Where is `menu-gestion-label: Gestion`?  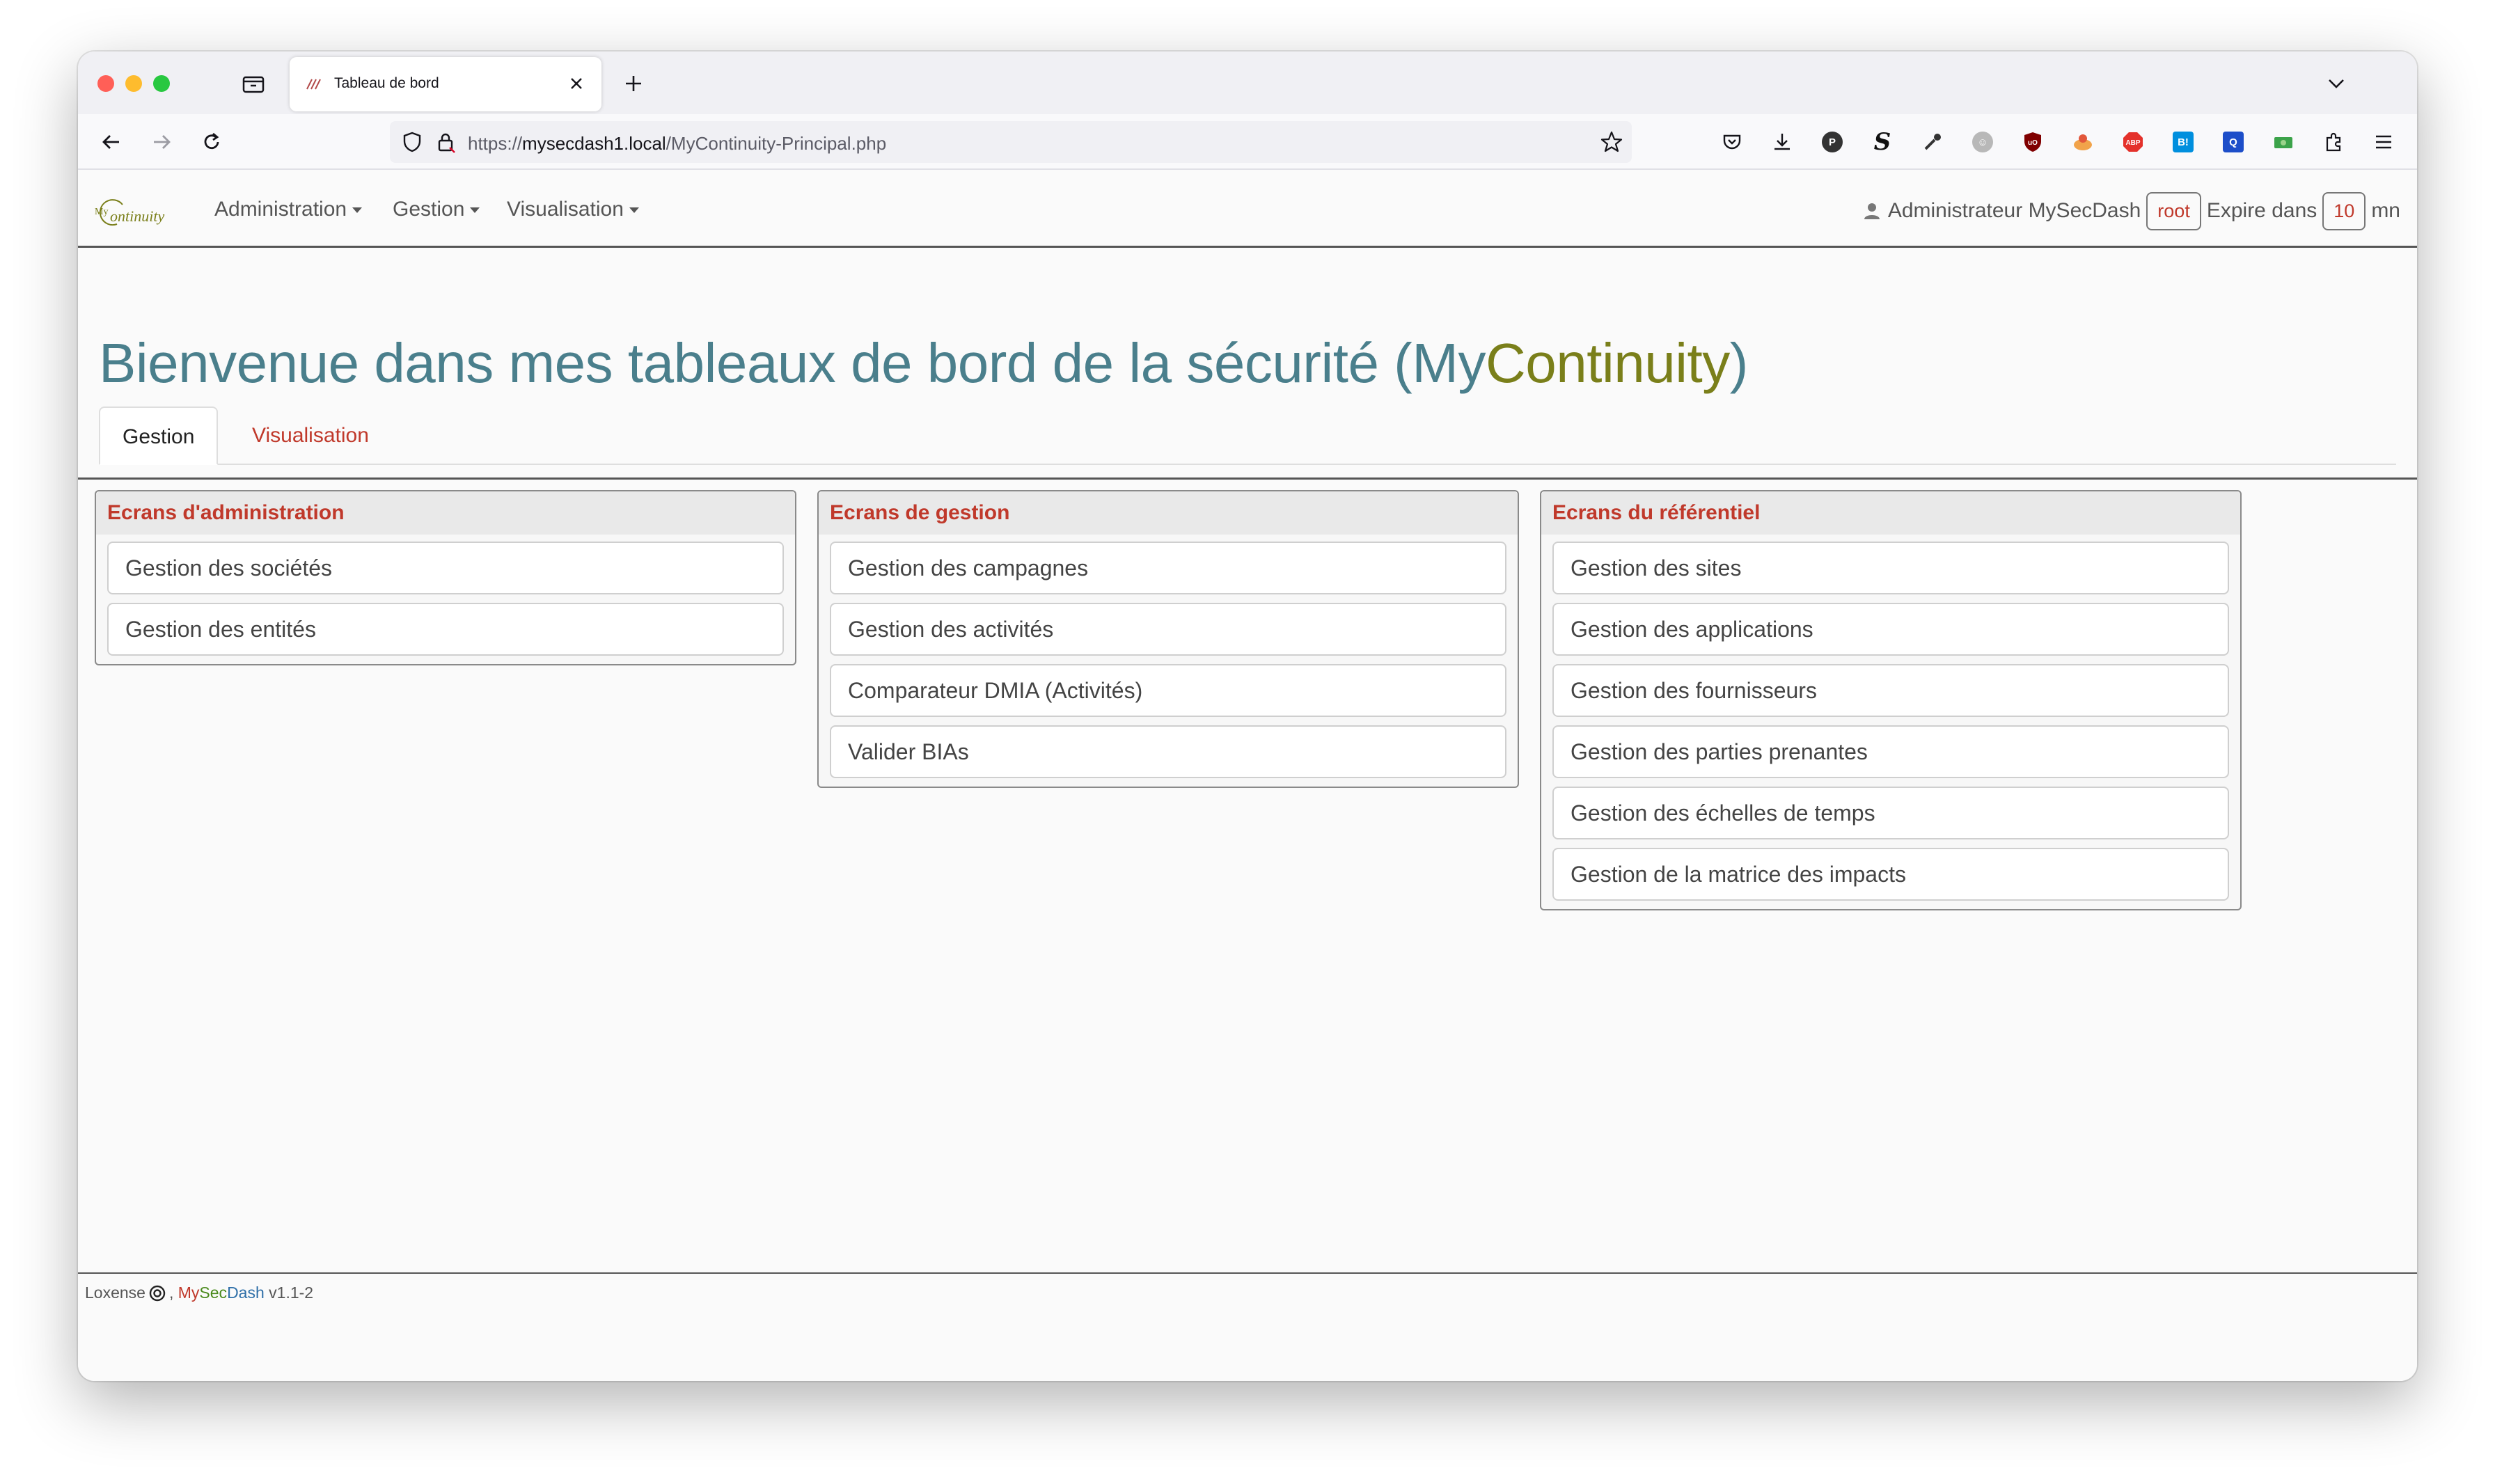 menu-gestion-label: Gestion is located at coordinates (429, 209).